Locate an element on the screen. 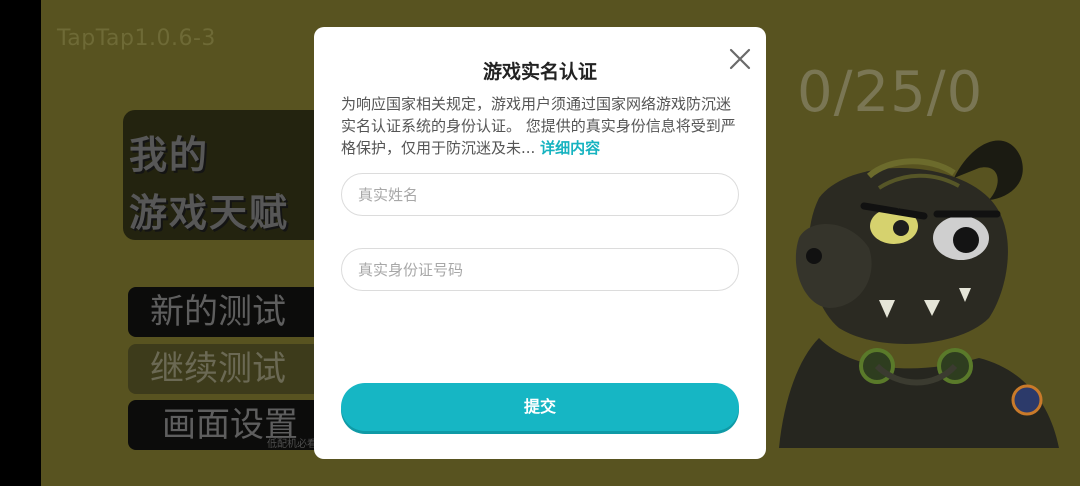 The height and width of the screenshot is (486, 1080). real-name-input is located at coordinates (540, 194).